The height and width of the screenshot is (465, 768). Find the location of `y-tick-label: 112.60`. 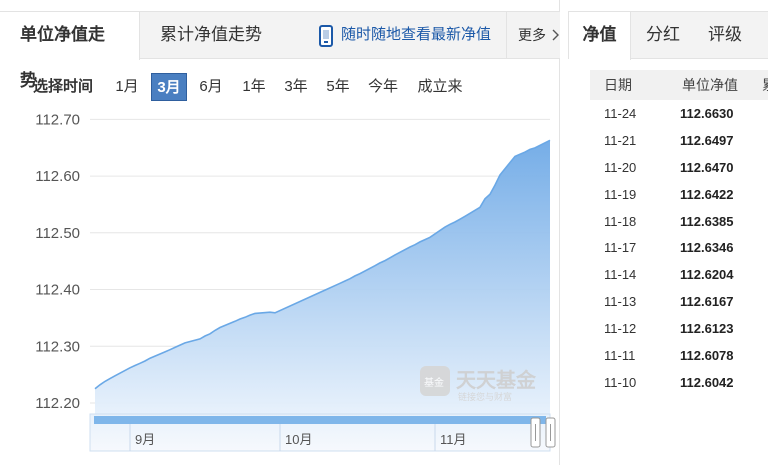

y-tick-label: 112.60 is located at coordinates (57, 176).